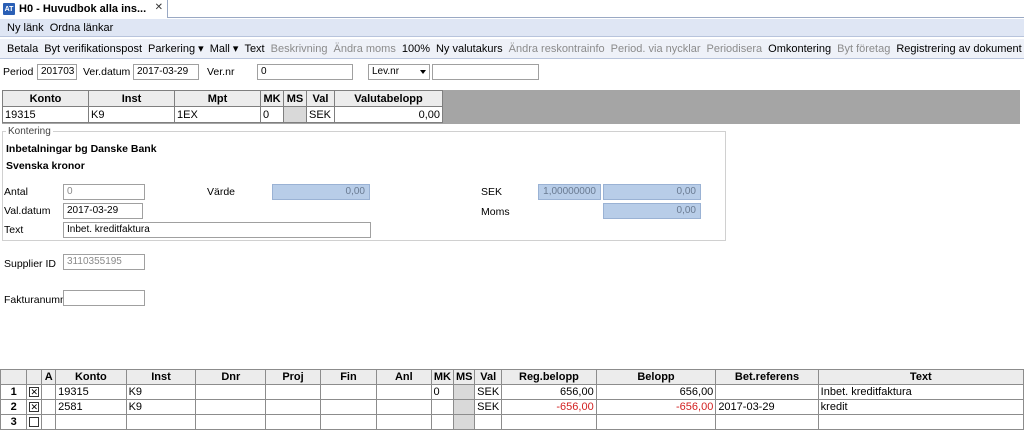 Image resolution: width=1024 pixels, height=430 pixels. I want to click on period-input: 201703, so click(57, 72).